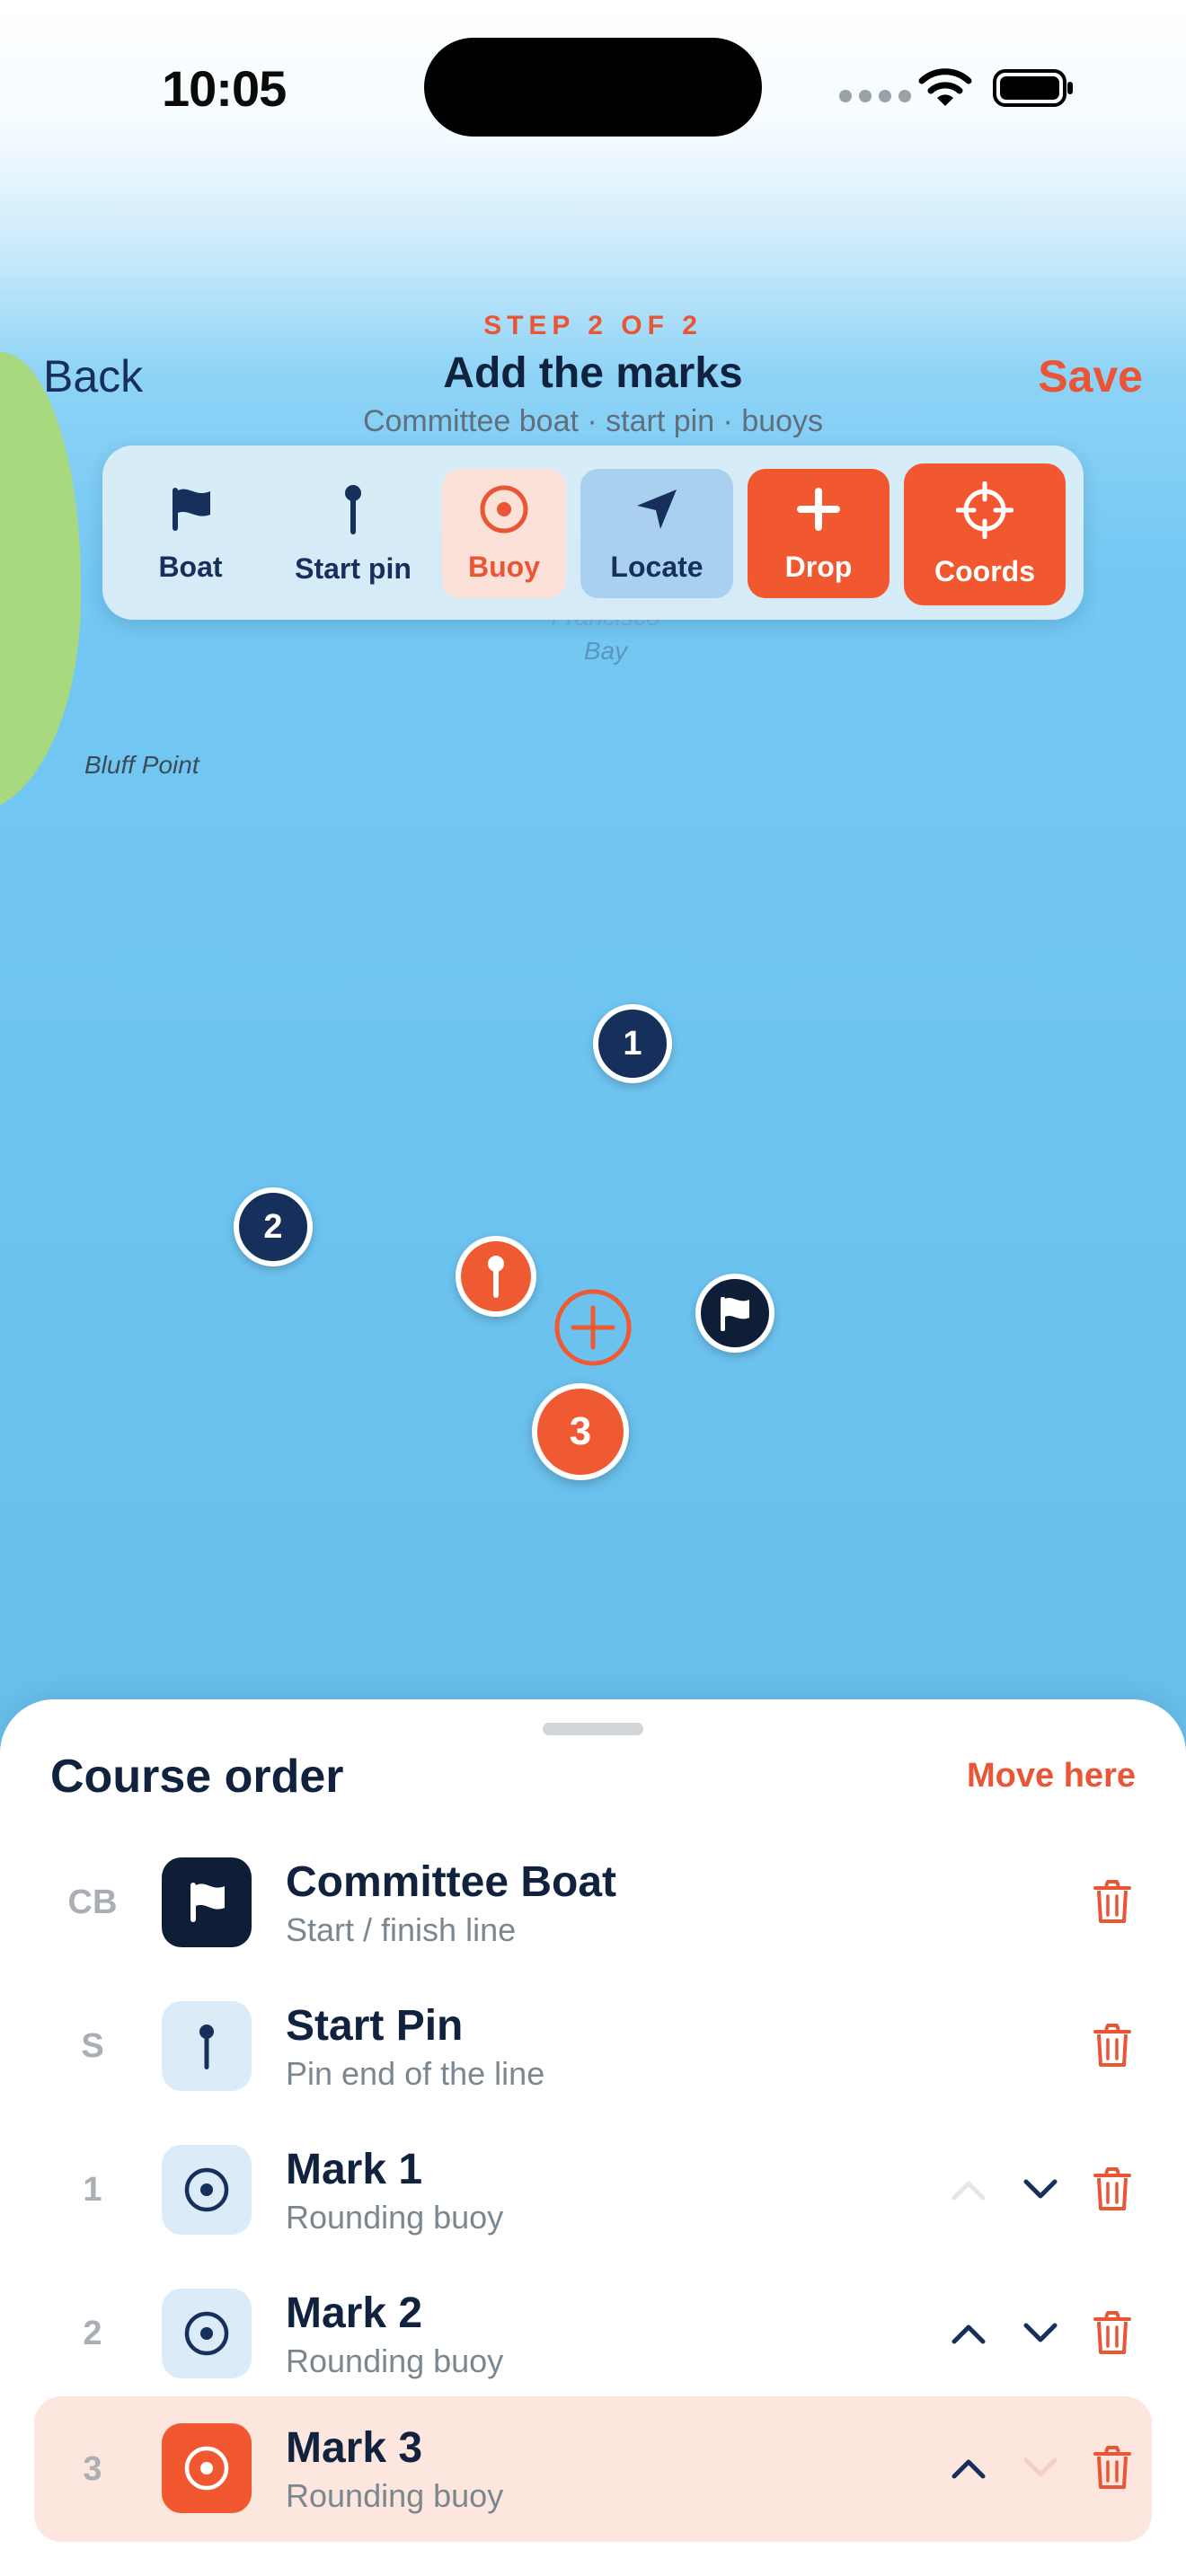 This screenshot has height=2576, width=1186. Describe the element at coordinates (632, 1043) in the screenshot. I see `map-marker-1: 1` at that location.